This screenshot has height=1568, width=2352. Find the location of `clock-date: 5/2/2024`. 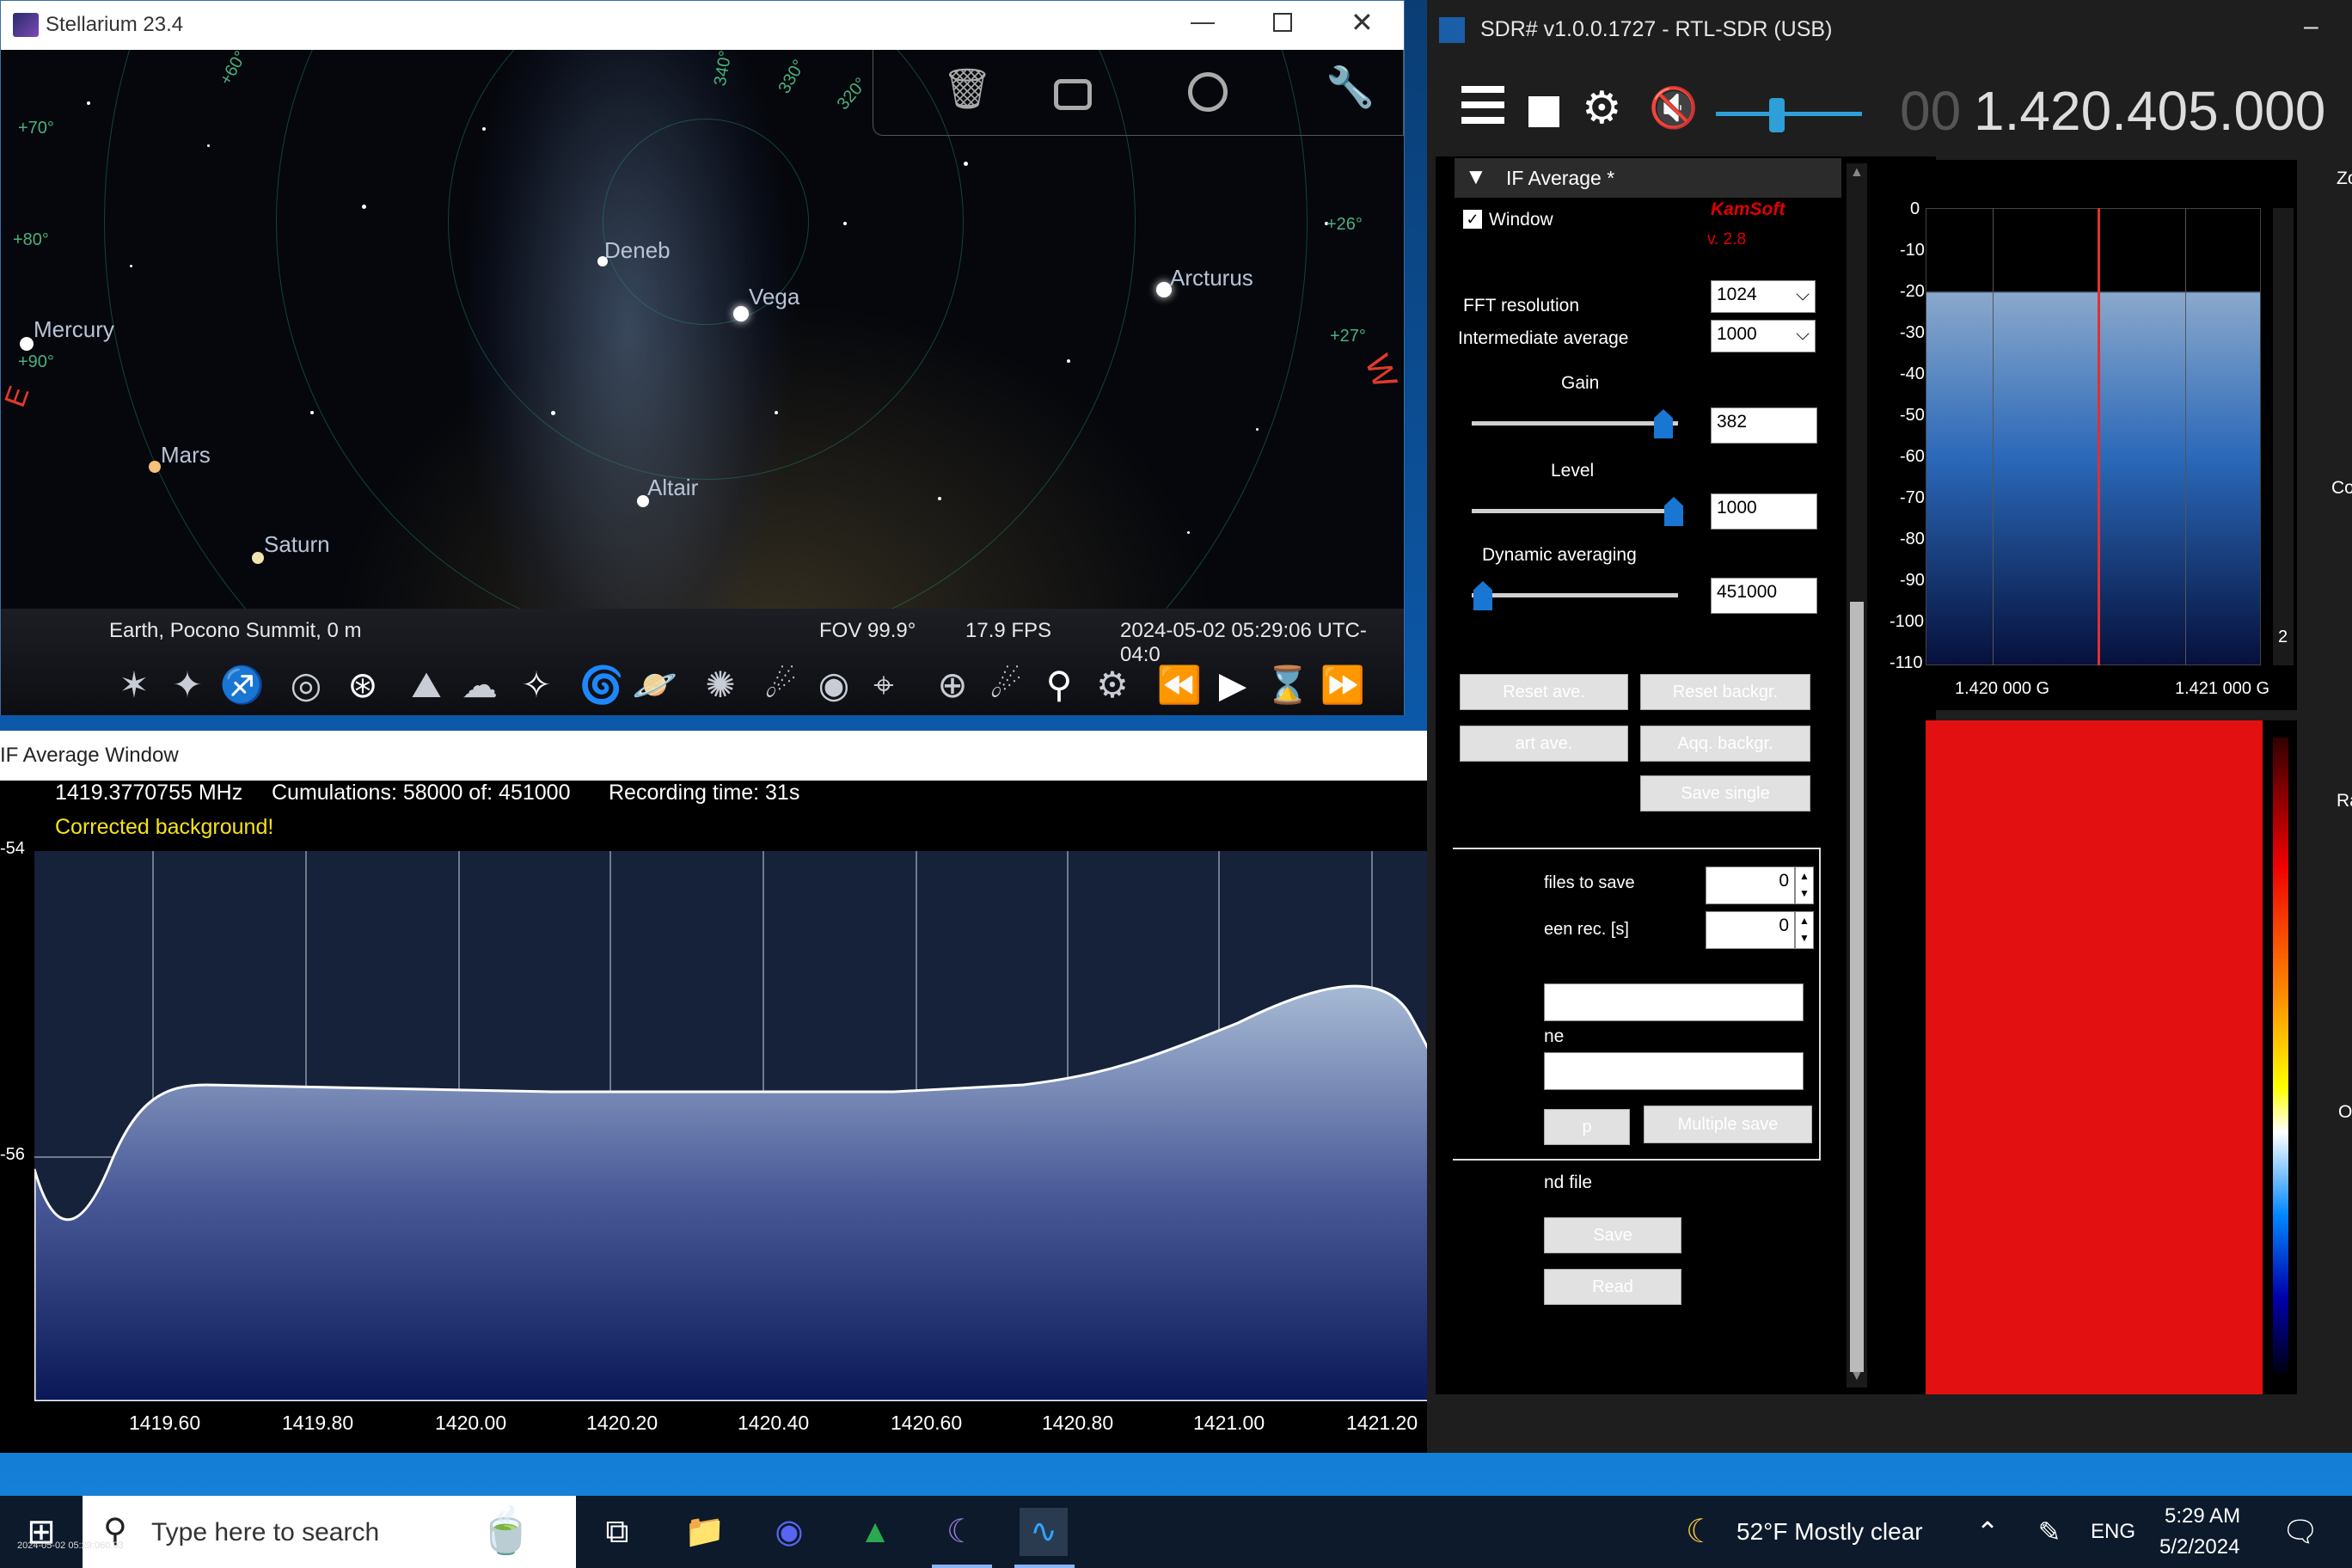

clock-date: 5/2/2024 is located at coordinates (2199, 1547).